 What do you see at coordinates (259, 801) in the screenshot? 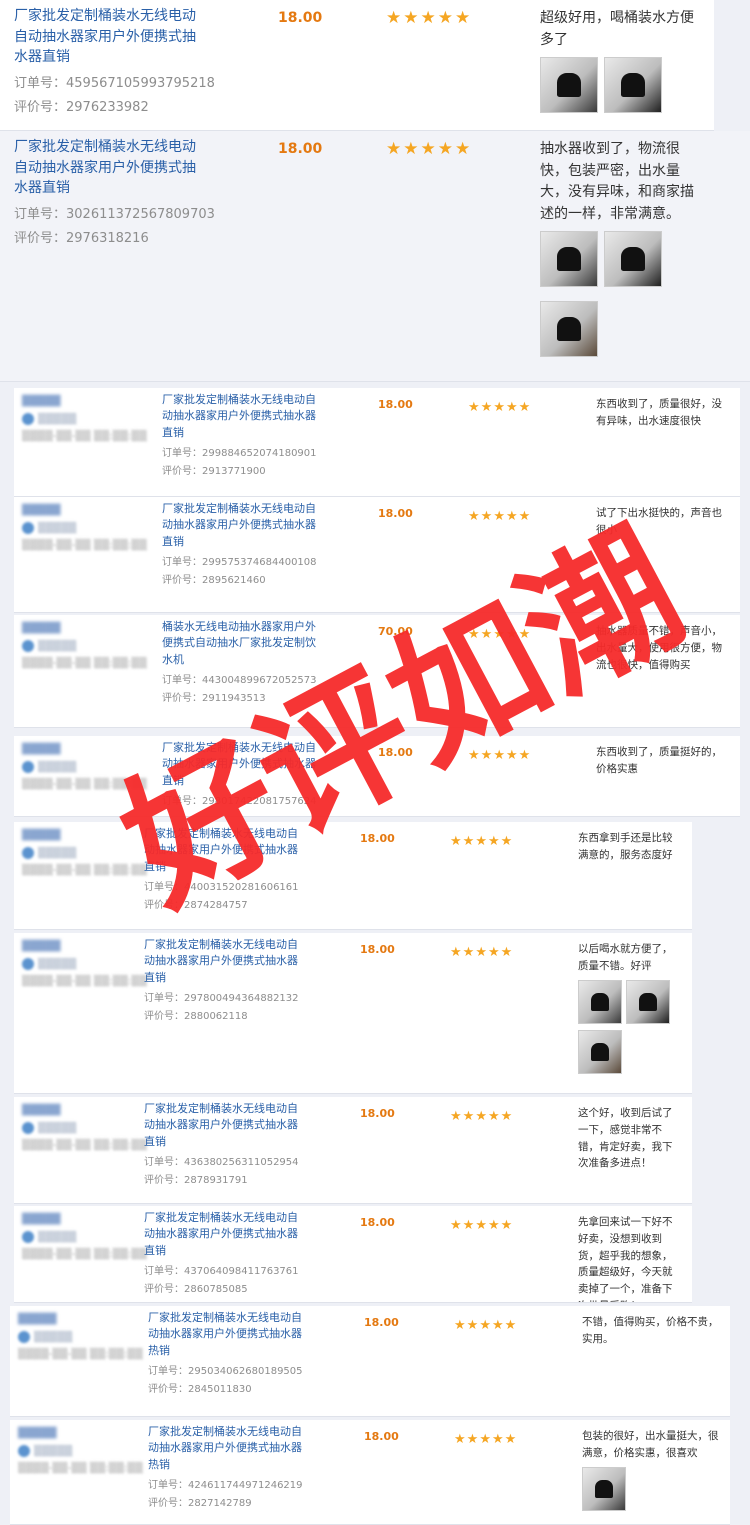
I see `order-number-value: 298017422081757624` at bounding box center [259, 801].